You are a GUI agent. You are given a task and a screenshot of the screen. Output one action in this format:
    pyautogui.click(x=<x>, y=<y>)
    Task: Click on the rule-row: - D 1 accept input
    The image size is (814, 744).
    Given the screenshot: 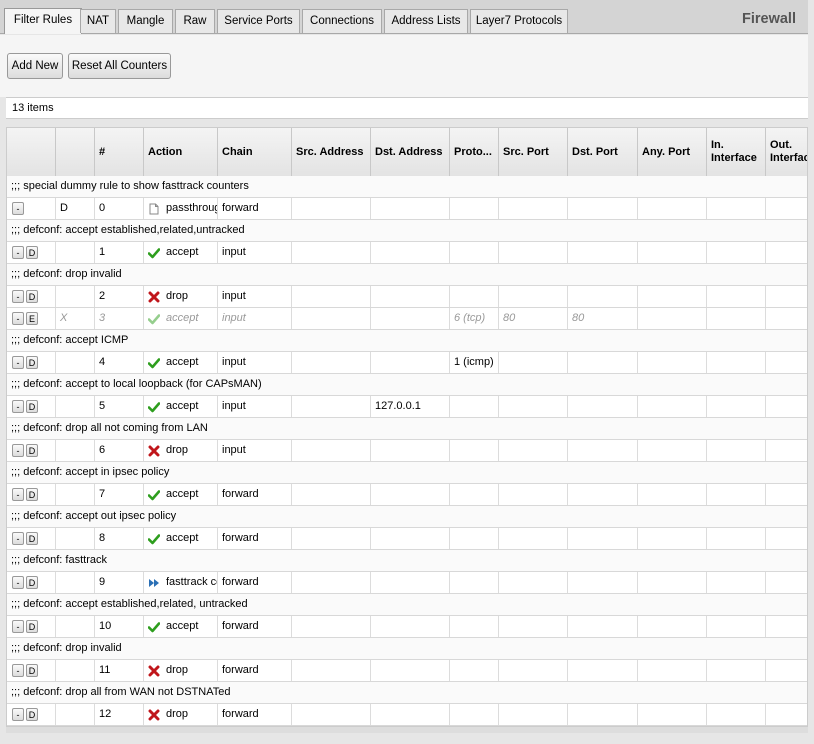 What is the action you would take?
    pyautogui.click(x=407, y=253)
    